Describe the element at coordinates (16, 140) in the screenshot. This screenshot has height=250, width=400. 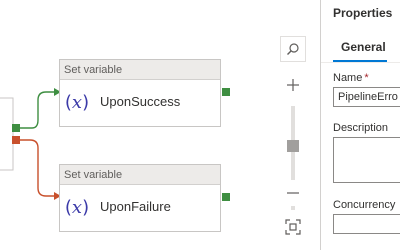
I see `source-failure-port` at that location.